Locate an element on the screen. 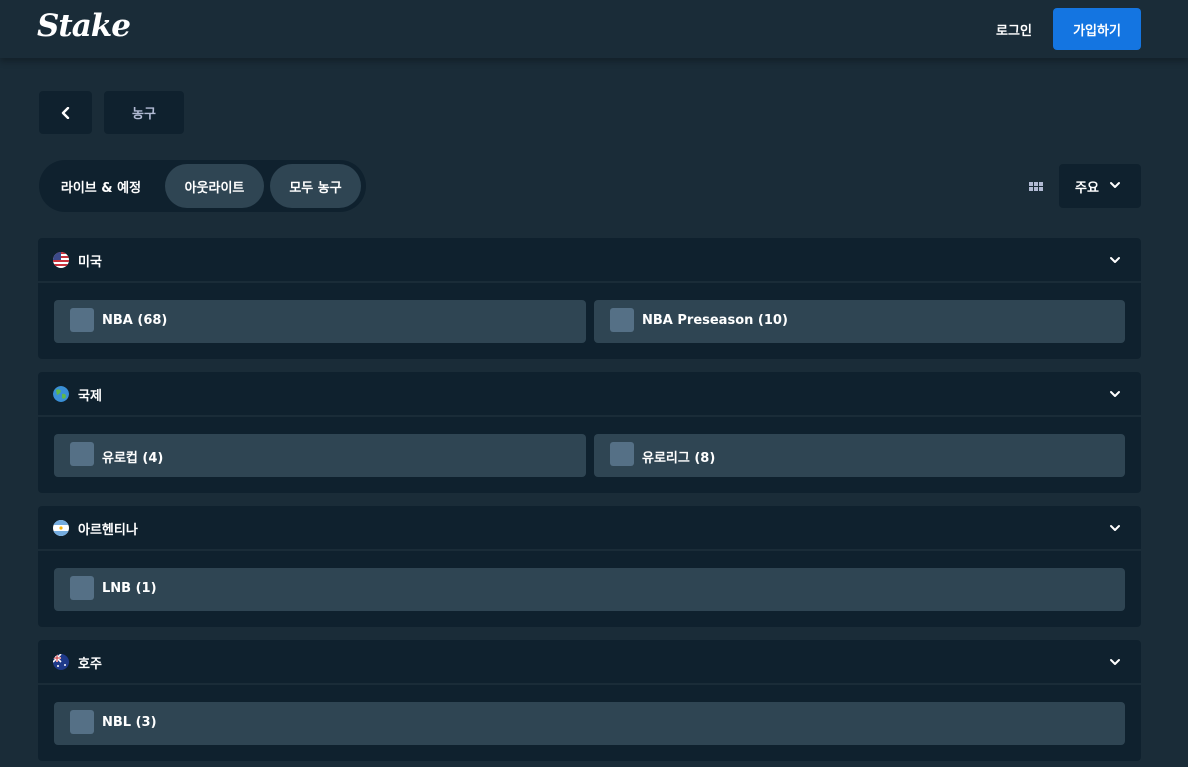  grid-view-button is located at coordinates (1036, 186).